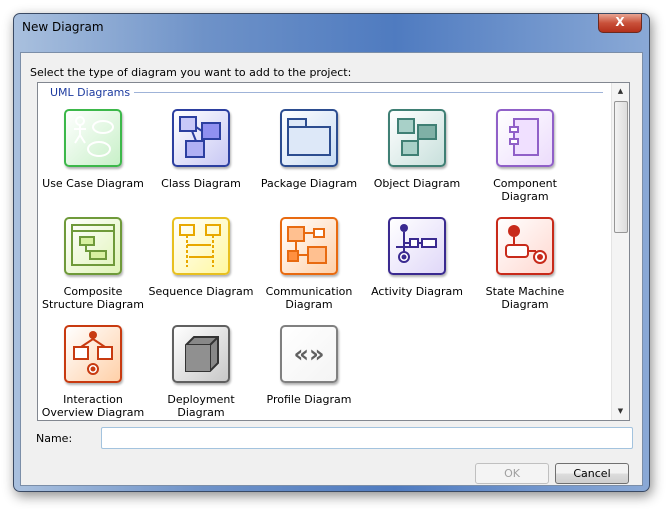 The image size is (667, 509). What do you see at coordinates (309, 246) in the screenshot?
I see `communication-icon` at bounding box center [309, 246].